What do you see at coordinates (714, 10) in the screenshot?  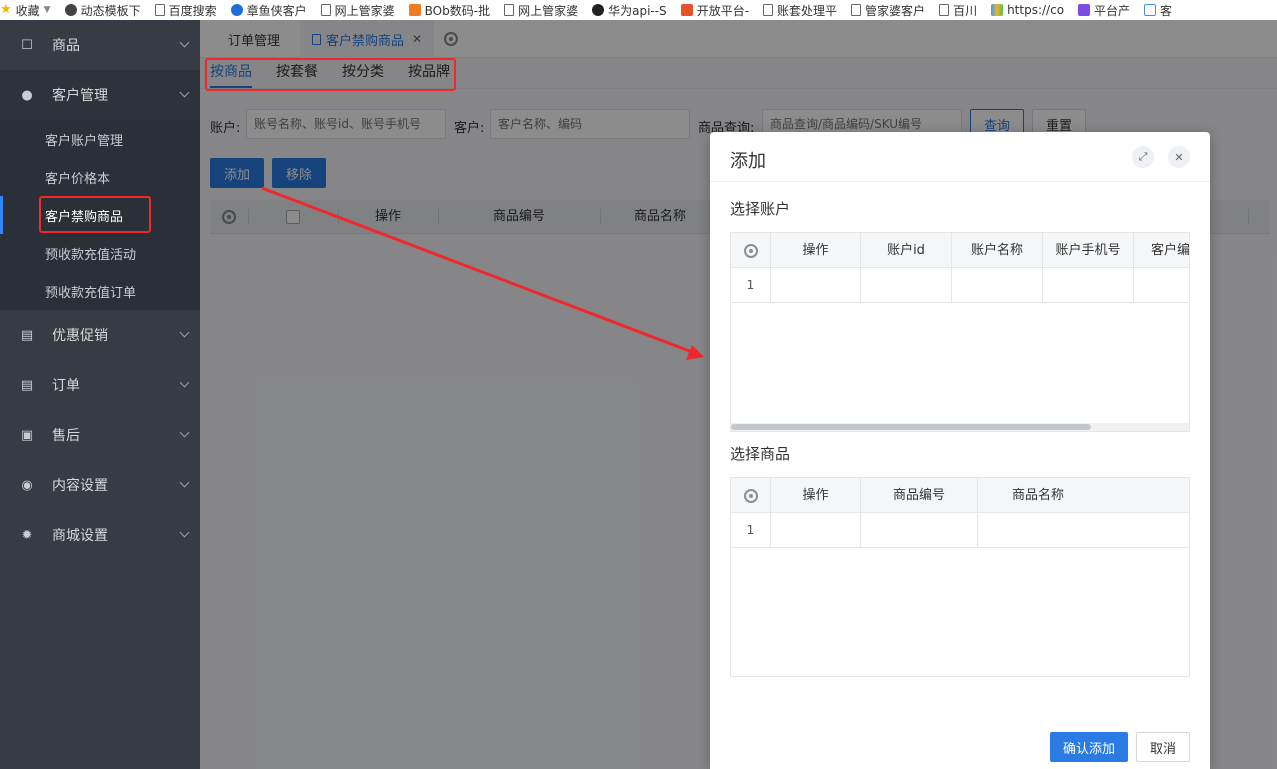 I see `bookmark-item: 开放平台-` at bounding box center [714, 10].